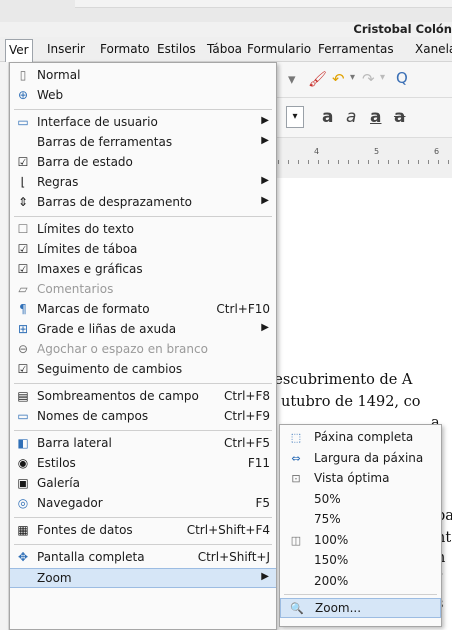  I want to click on menu-estilos: Estilos, so click(176, 49).